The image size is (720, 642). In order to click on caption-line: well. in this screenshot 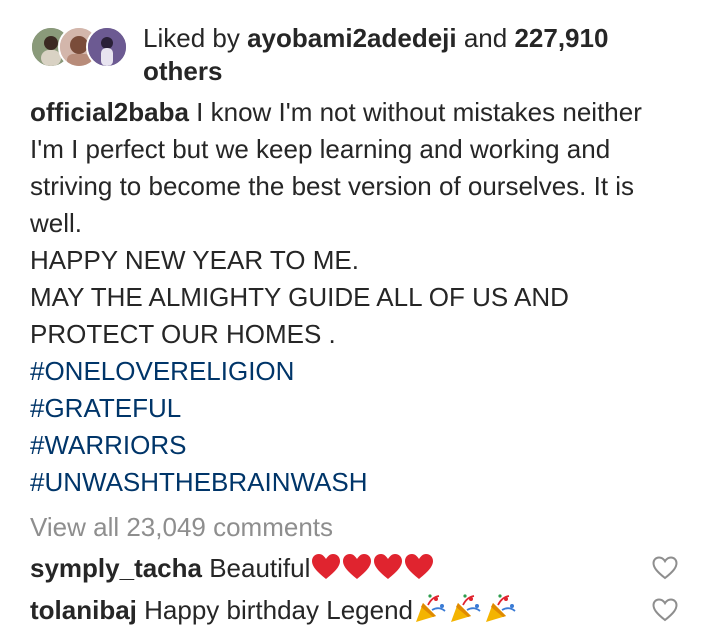, I will do `click(56, 223)`.